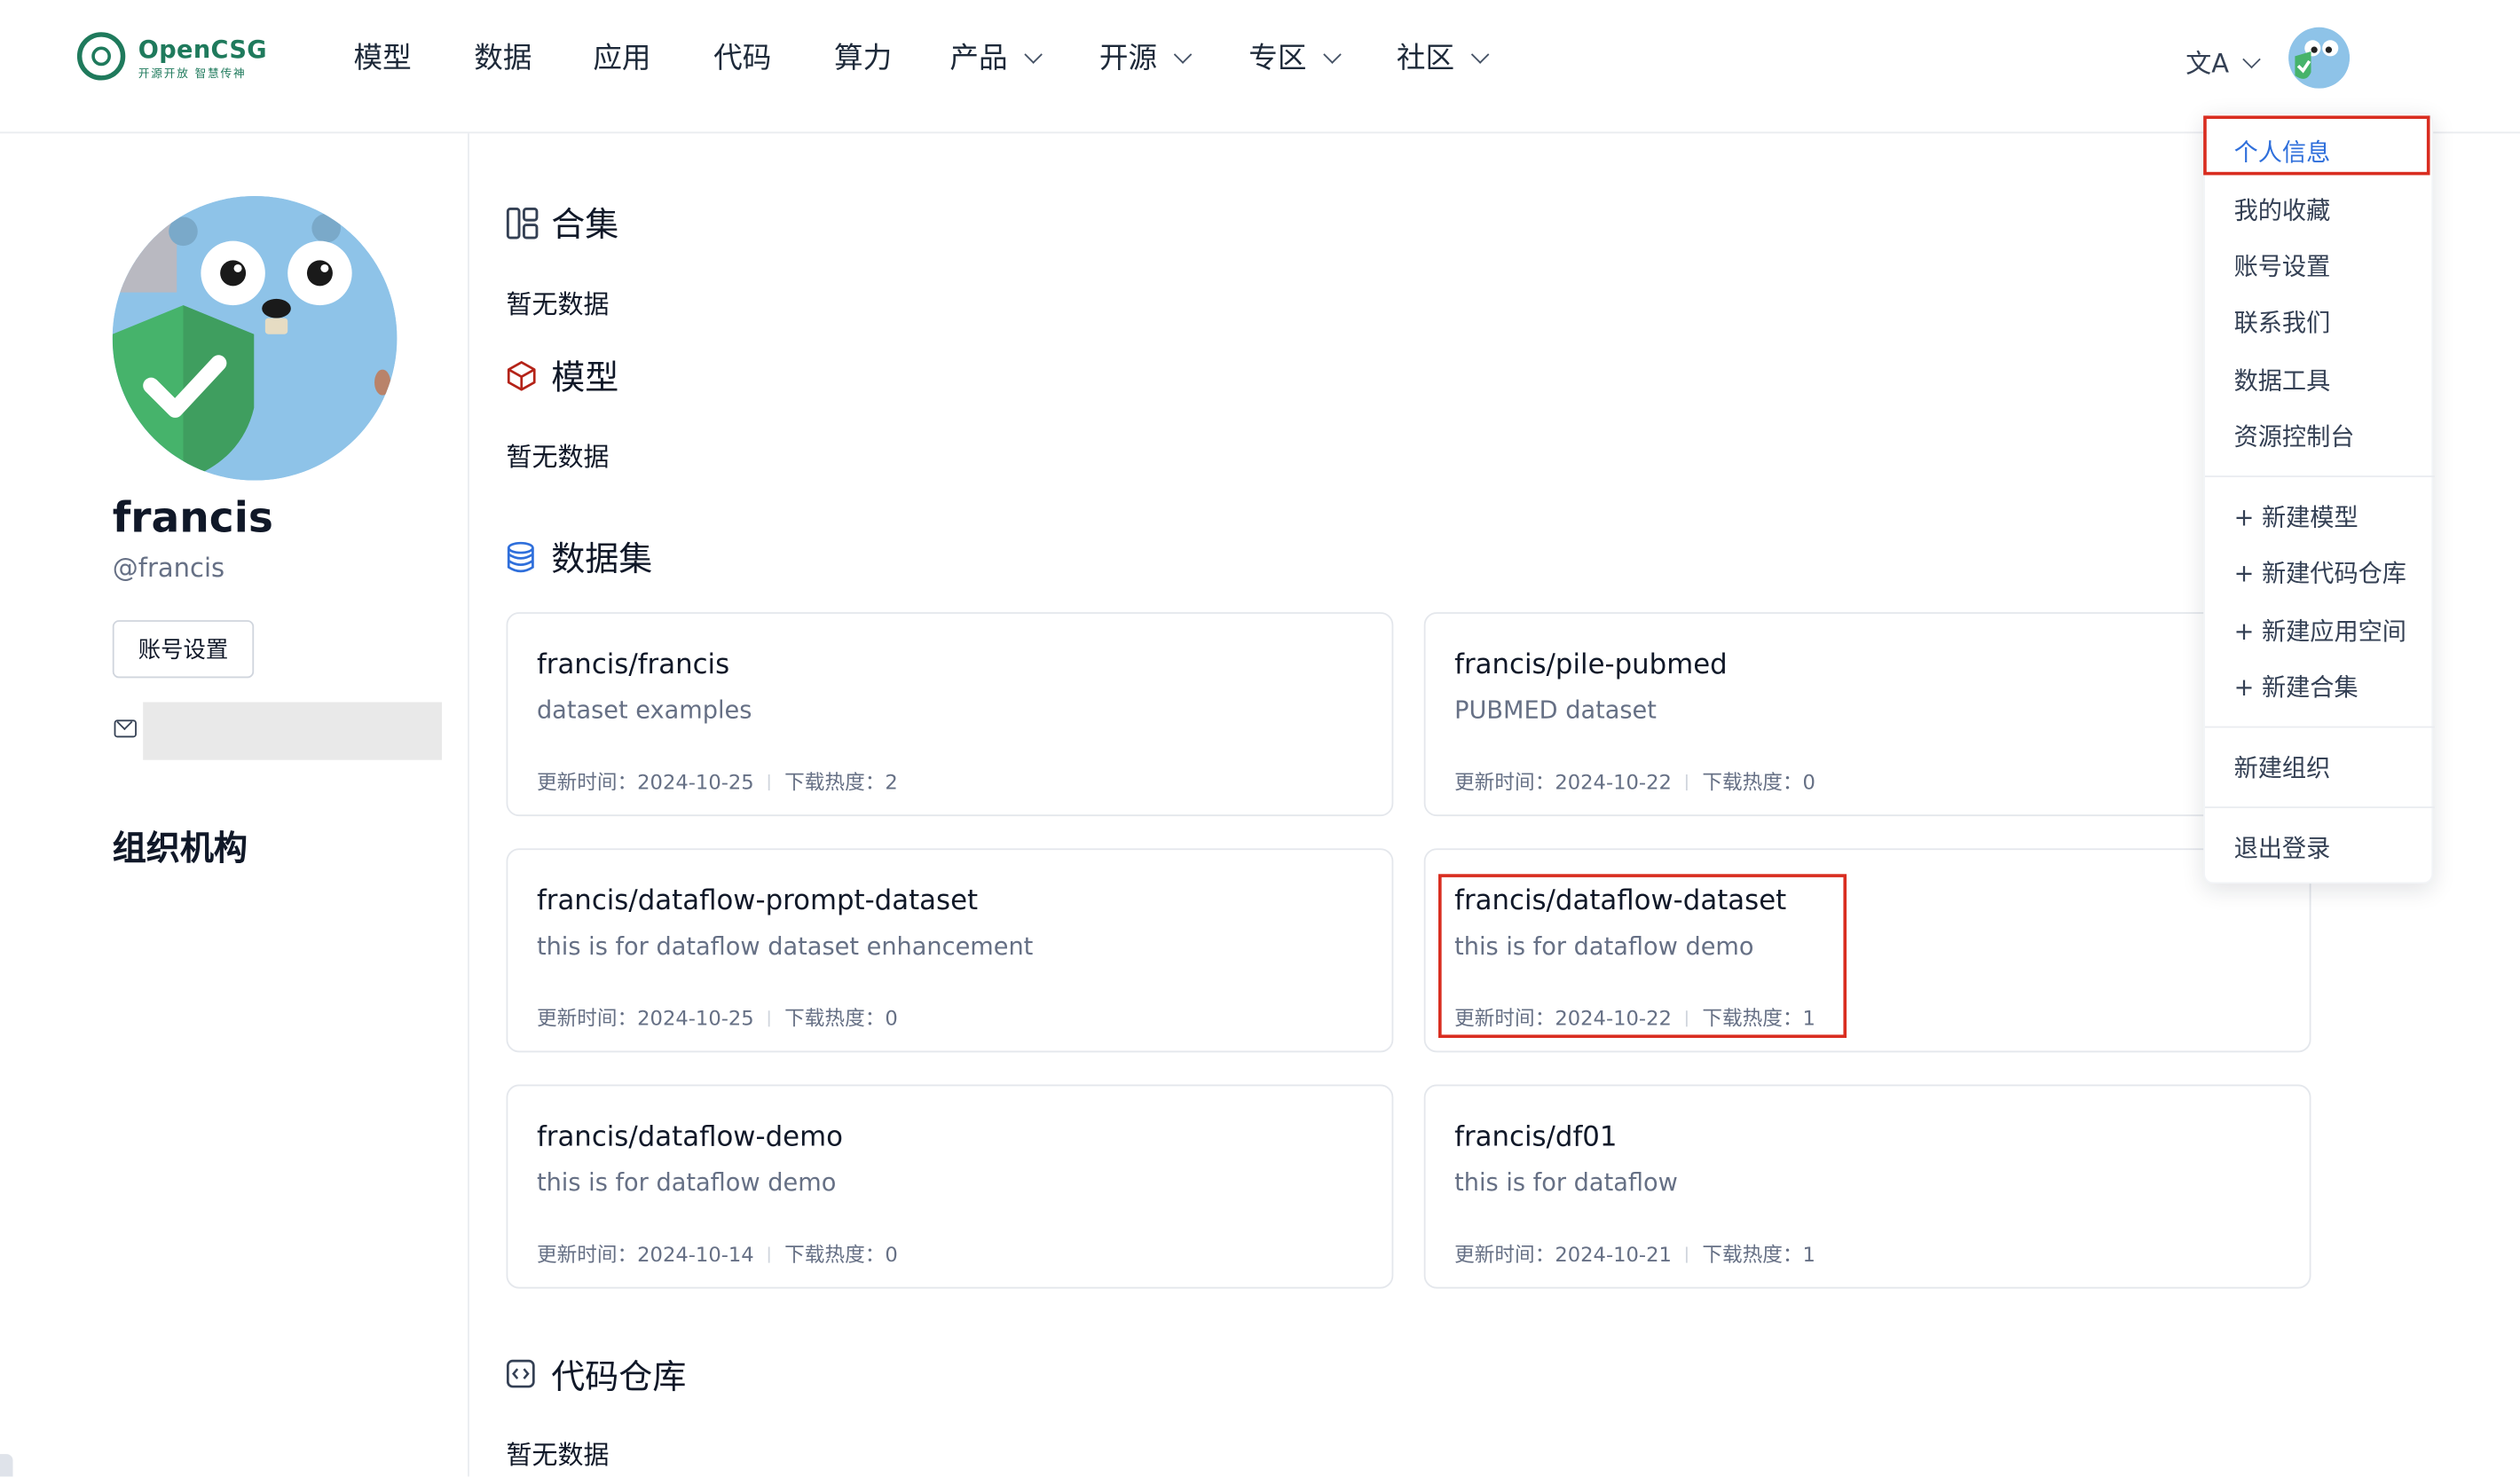 This screenshot has width=2520, height=1477. Describe the element at coordinates (193, 74) in the screenshot. I see `logo-tagline: 开源开放 智慧传神` at that location.